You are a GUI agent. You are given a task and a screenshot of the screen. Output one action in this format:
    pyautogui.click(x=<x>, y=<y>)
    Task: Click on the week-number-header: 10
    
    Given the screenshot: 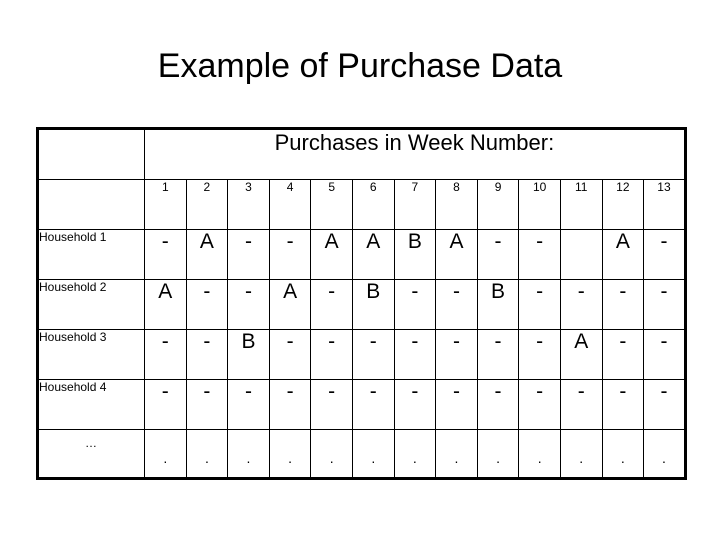 What is the action you would take?
    pyautogui.click(x=539, y=204)
    